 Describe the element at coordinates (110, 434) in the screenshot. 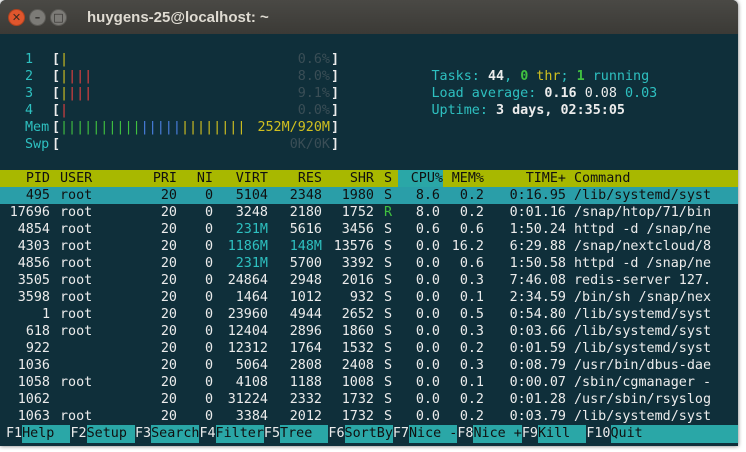

I see `function-setup-button: Setup` at that location.